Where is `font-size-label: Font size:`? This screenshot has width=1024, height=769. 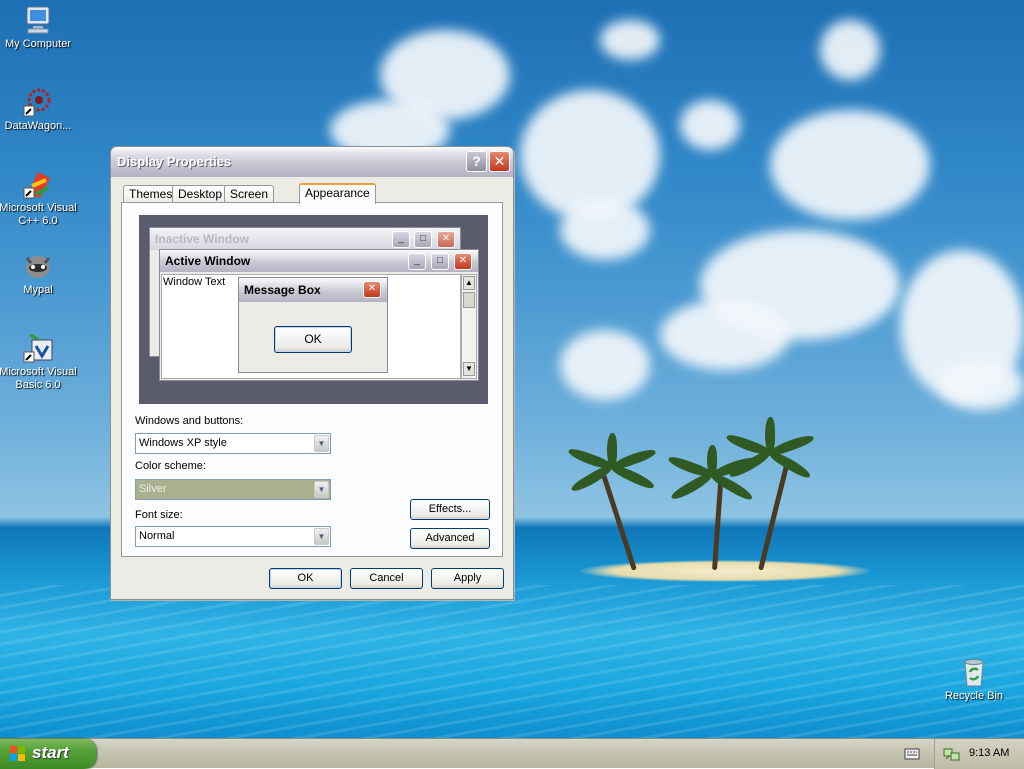
font-size-label: Font size: is located at coordinates (159, 515).